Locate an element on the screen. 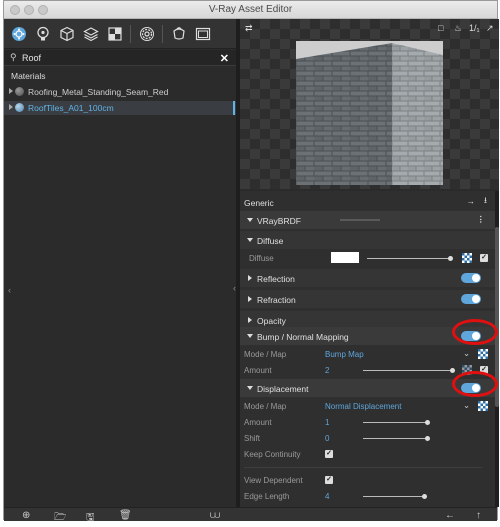 This screenshot has width=500, height=527. edge-length-row: Edge Length 4 is located at coordinates (367, 496).